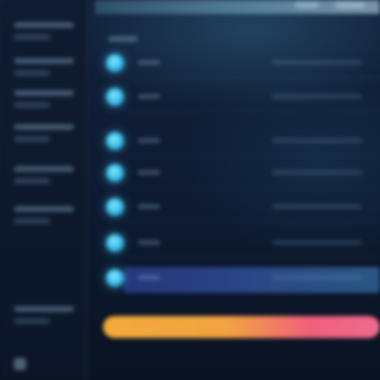  I want to click on progress-fill, so click(241, 327).